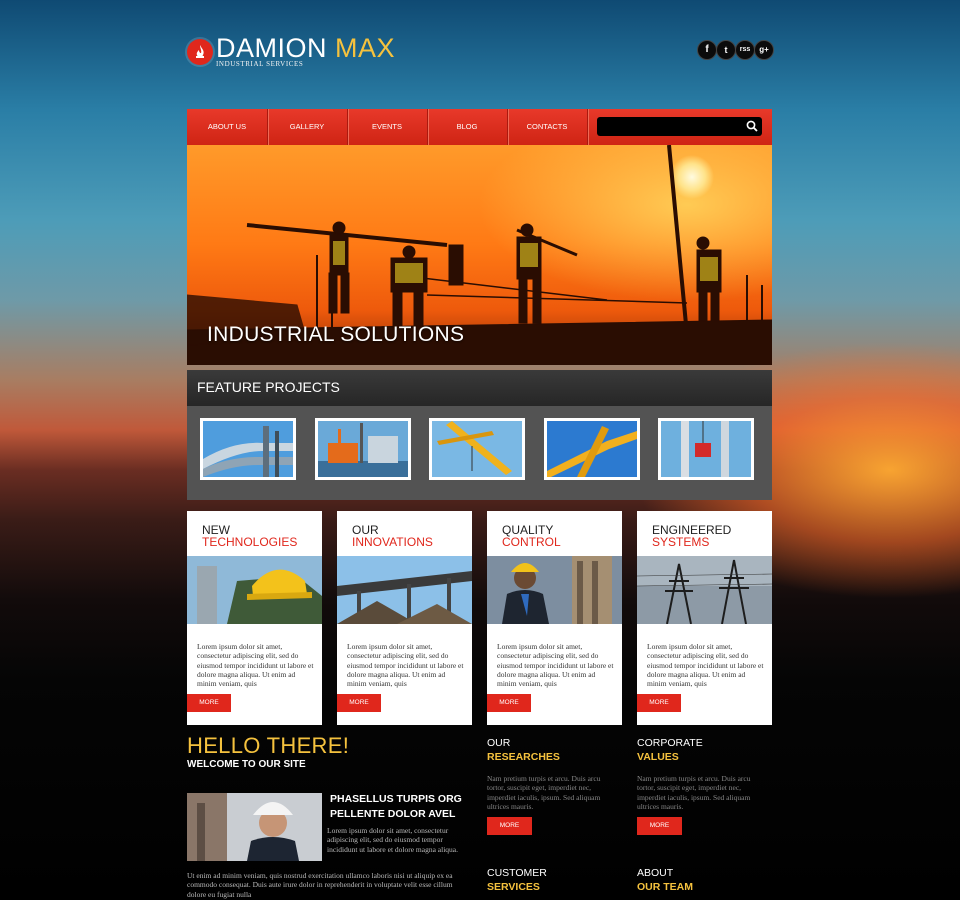 The image size is (960, 900). I want to click on project-thumb-rig, so click(363, 449).